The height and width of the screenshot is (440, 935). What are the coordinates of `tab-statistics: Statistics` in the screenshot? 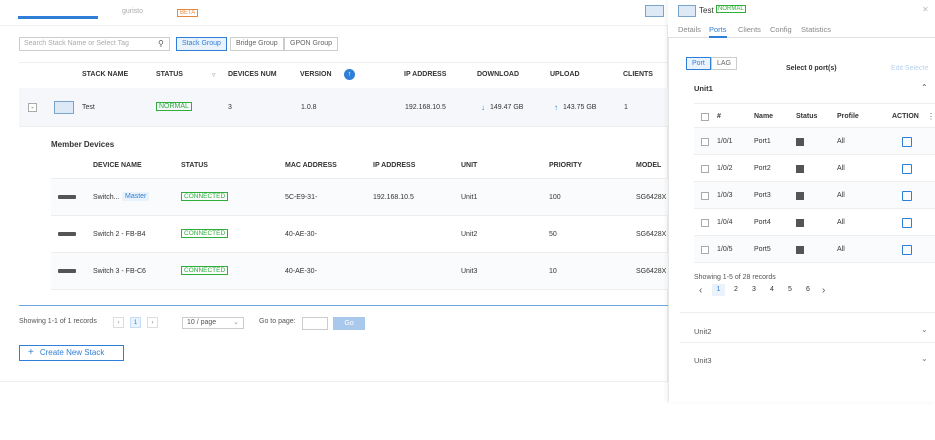 It's located at (816, 29).